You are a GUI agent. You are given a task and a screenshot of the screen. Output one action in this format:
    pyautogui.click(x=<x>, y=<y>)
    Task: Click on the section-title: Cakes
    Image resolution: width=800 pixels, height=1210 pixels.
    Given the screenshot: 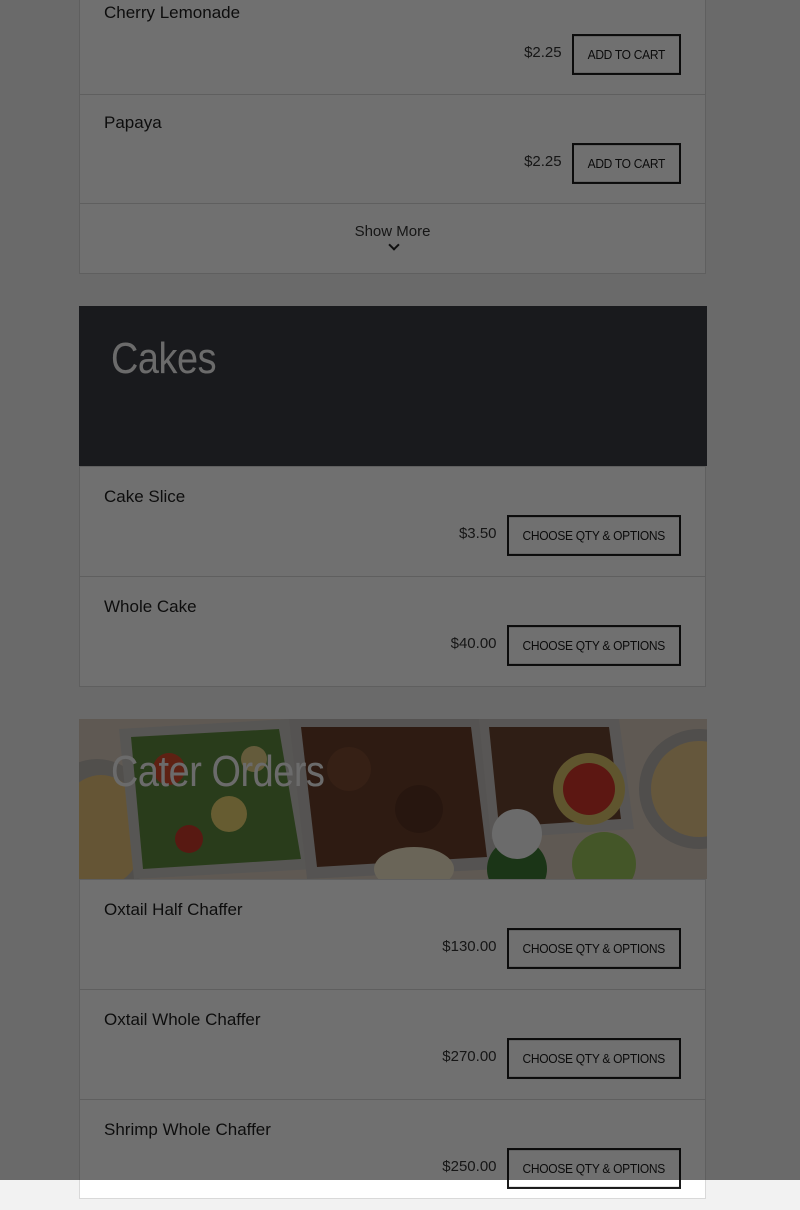 What is the action you would take?
    pyautogui.click(x=164, y=358)
    